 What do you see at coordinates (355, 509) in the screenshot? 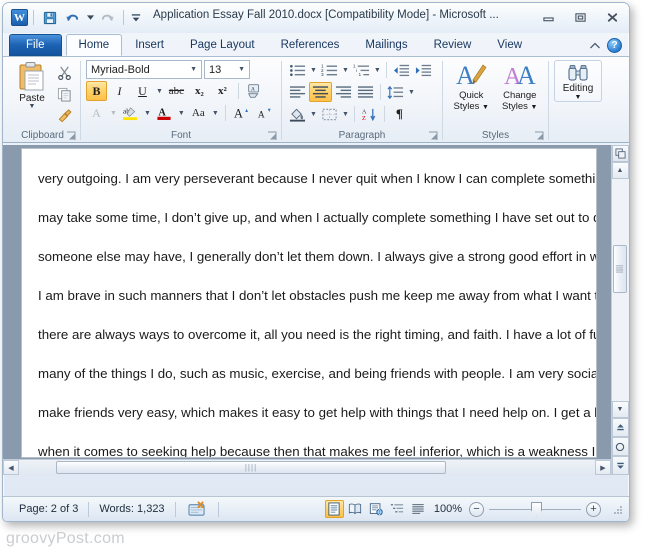
I see `view-full-screen-reading` at bounding box center [355, 509].